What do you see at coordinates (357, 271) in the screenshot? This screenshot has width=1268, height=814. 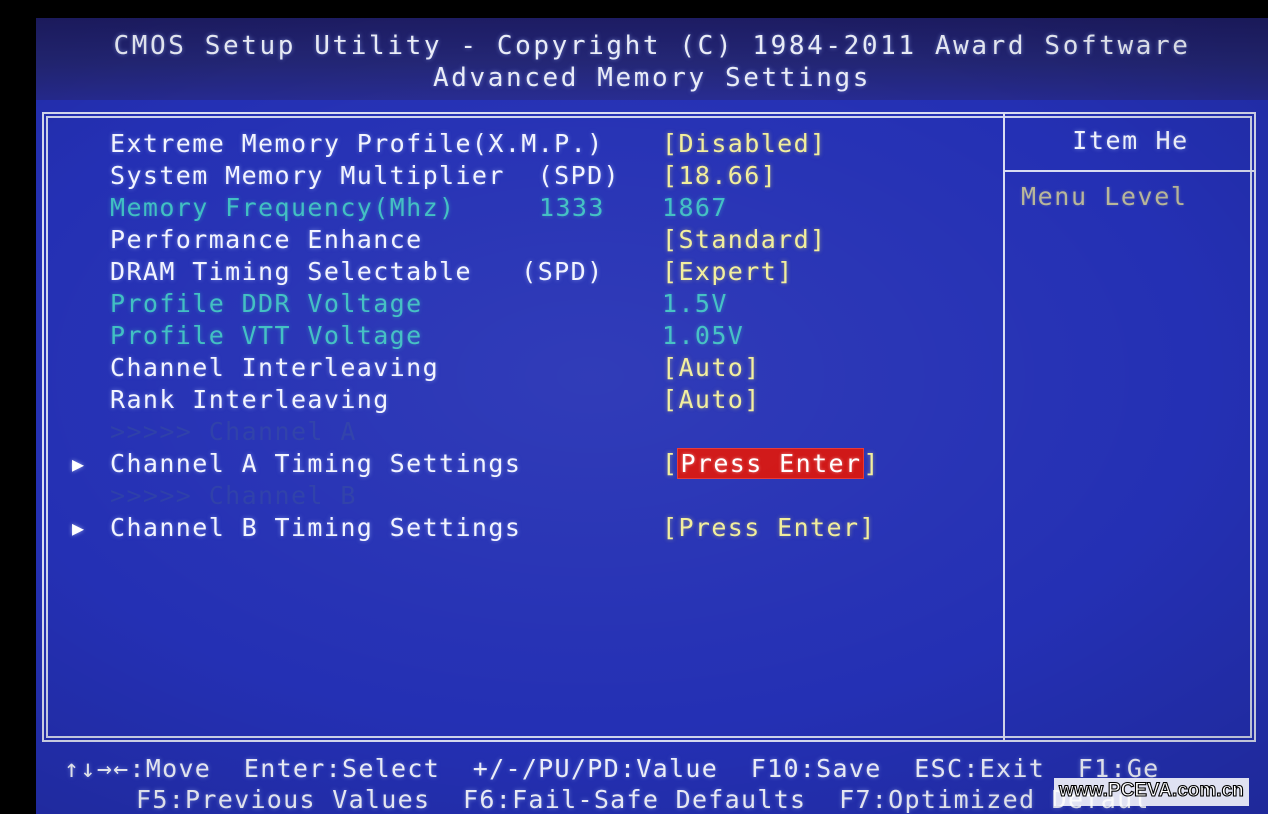 I see `setting-label: DRAM Timing Selectable (SPD)` at bounding box center [357, 271].